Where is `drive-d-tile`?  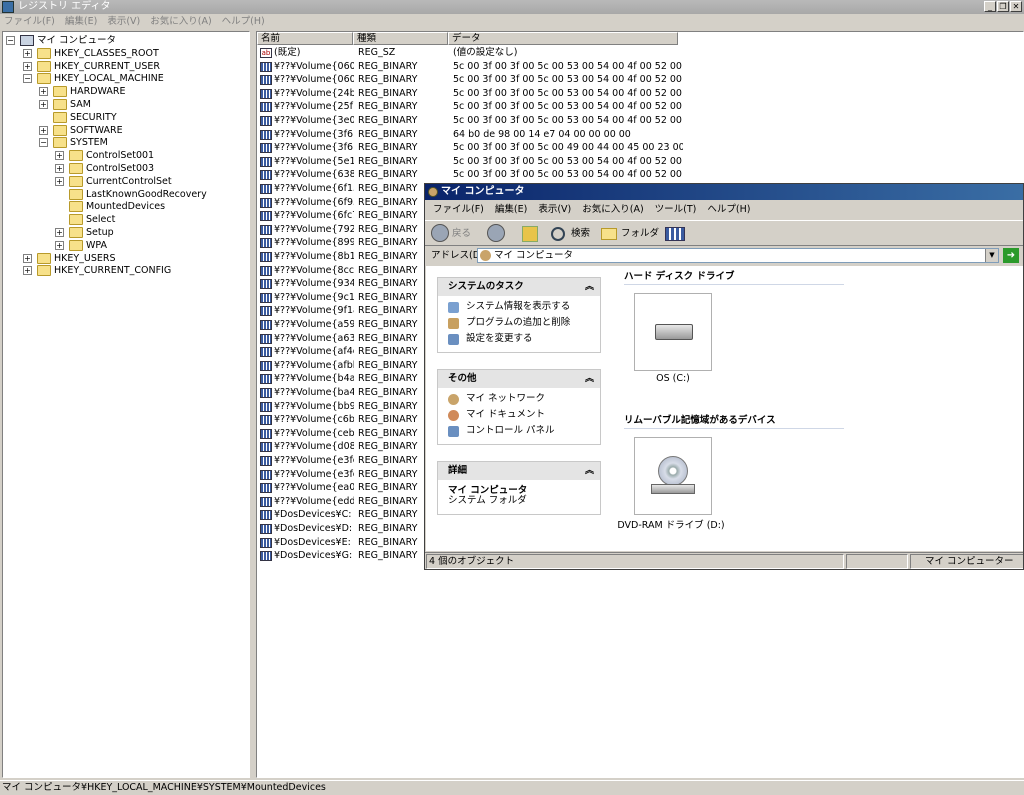
drive-d-tile is located at coordinates (673, 476).